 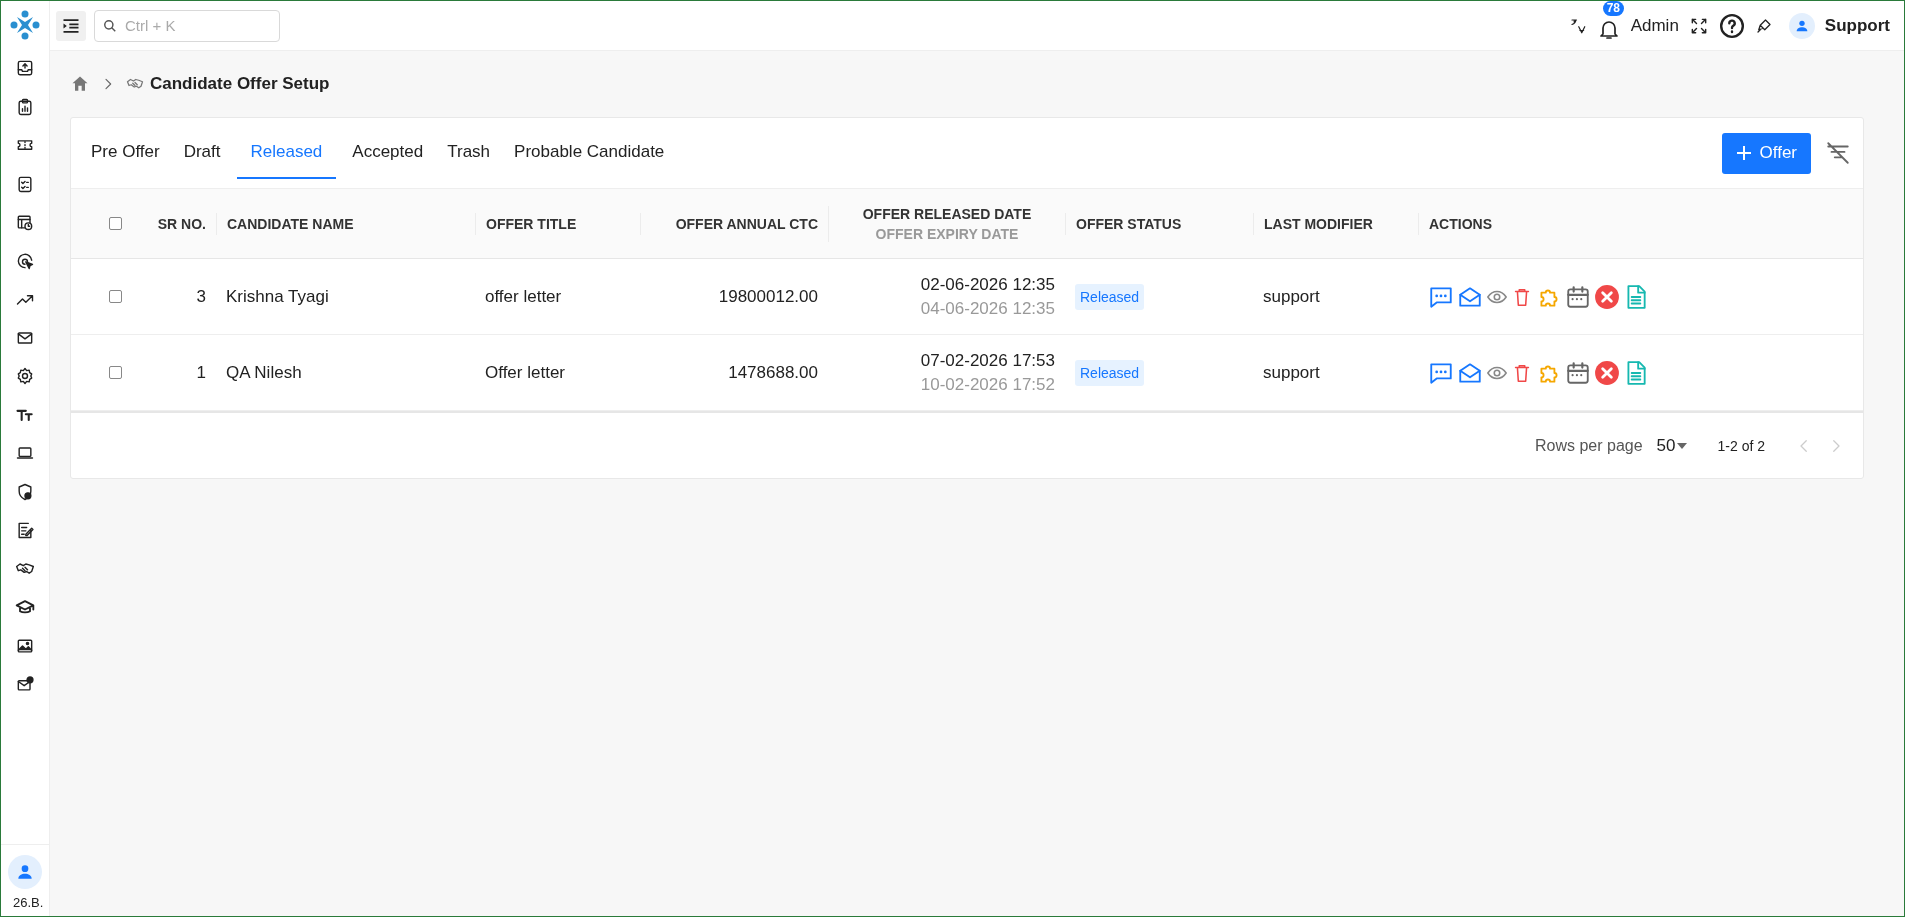 I want to click on filter-off-icon, so click(x=1838, y=153).